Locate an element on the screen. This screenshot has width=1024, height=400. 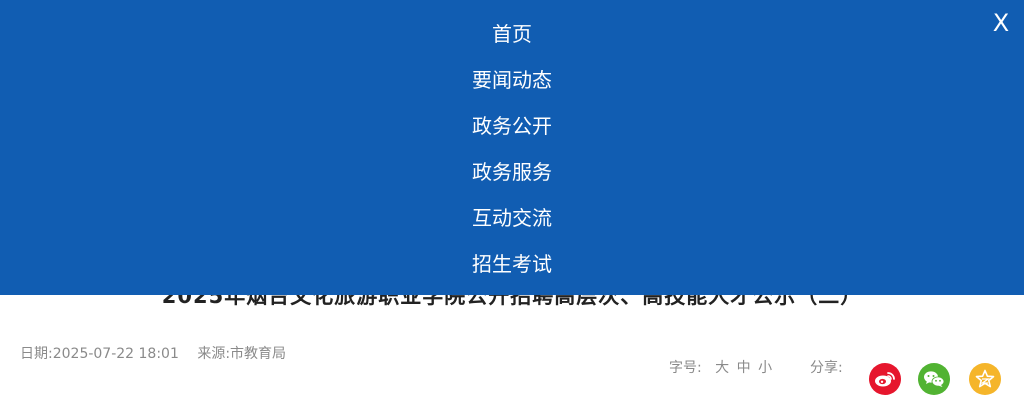
qzone-star-icon is located at coordinates (985, 378).